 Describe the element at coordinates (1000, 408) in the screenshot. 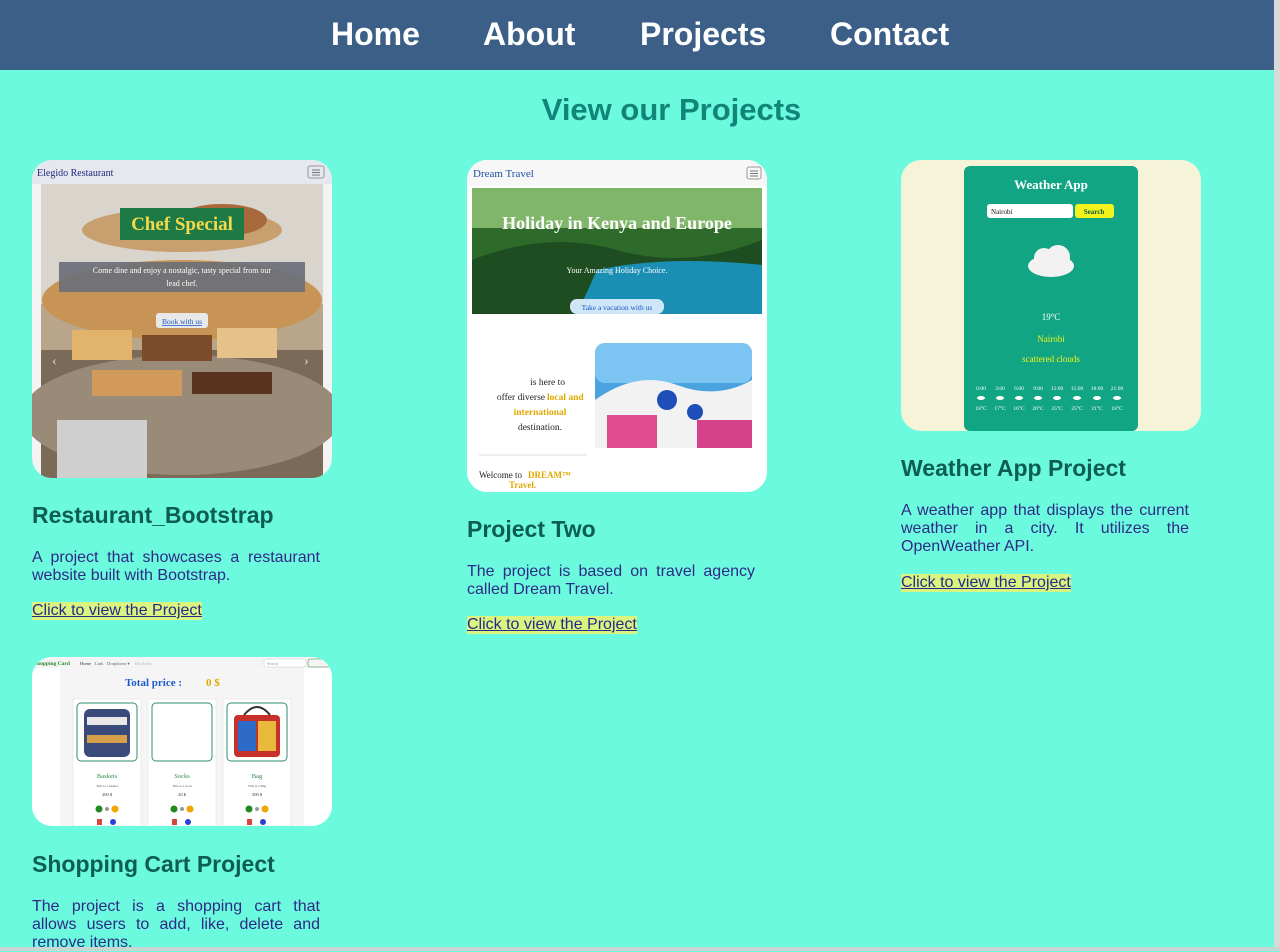

I see `svg-text: 17°C` at that location.